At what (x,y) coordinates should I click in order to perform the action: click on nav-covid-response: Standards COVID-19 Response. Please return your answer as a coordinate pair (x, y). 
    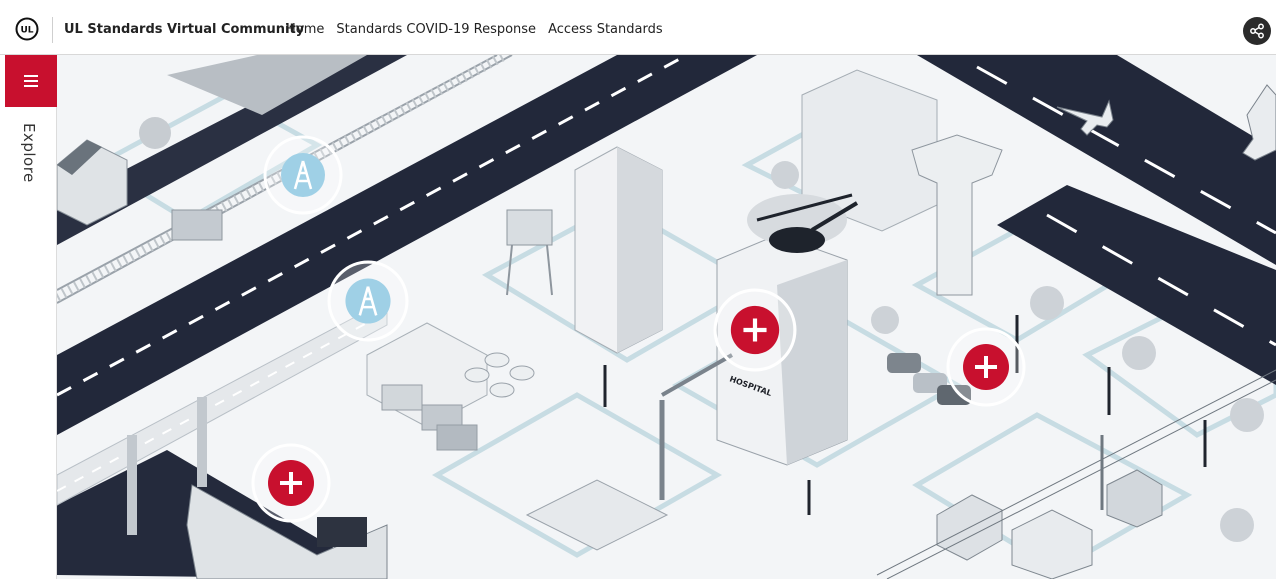
    Looking at the image, I should click on (436, 29).